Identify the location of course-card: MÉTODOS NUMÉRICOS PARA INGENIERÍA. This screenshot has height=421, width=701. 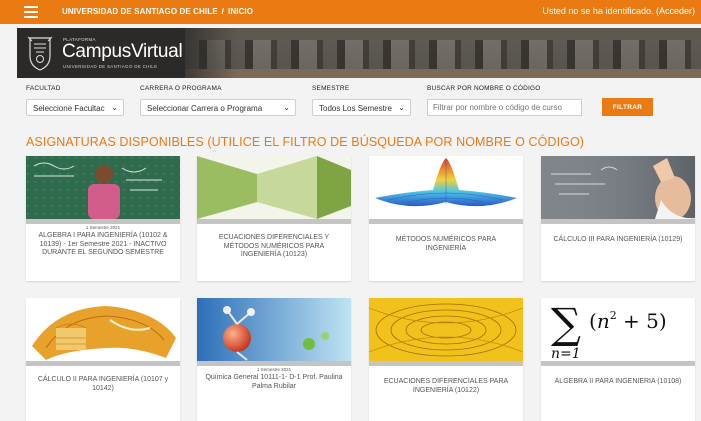
(446, 218).